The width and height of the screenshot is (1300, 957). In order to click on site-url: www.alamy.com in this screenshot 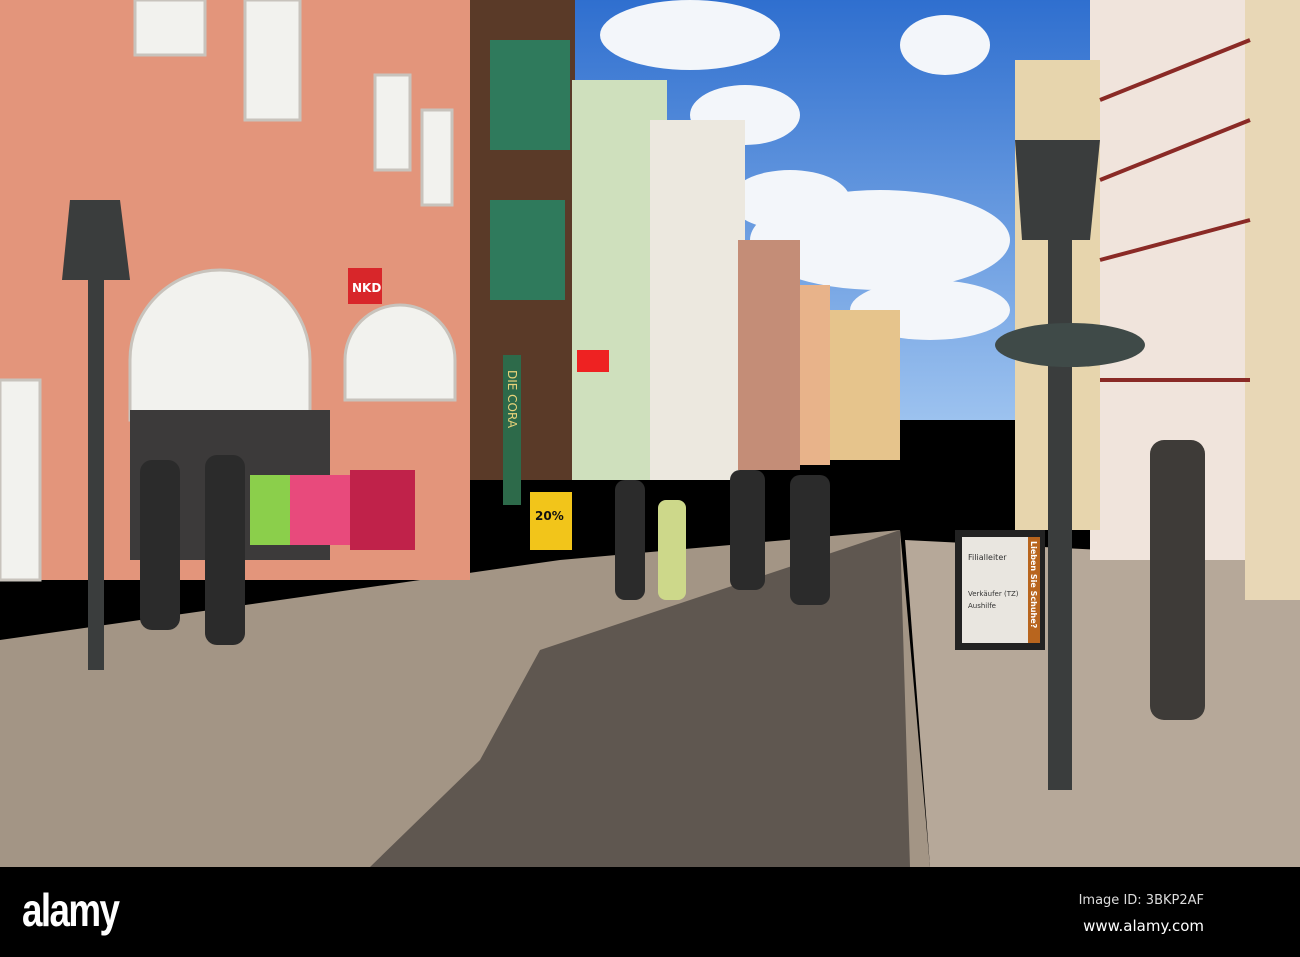, I will do `click(1143, 926)`.